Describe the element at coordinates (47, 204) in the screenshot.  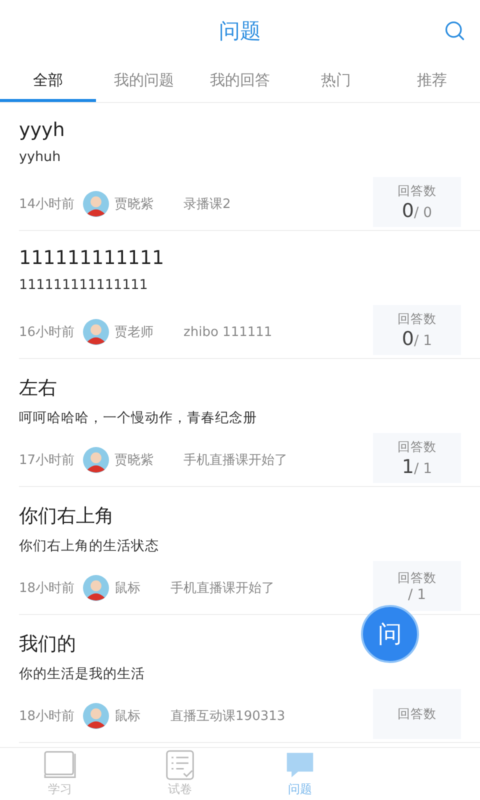
I see `time-label: 14小时前` at that location.